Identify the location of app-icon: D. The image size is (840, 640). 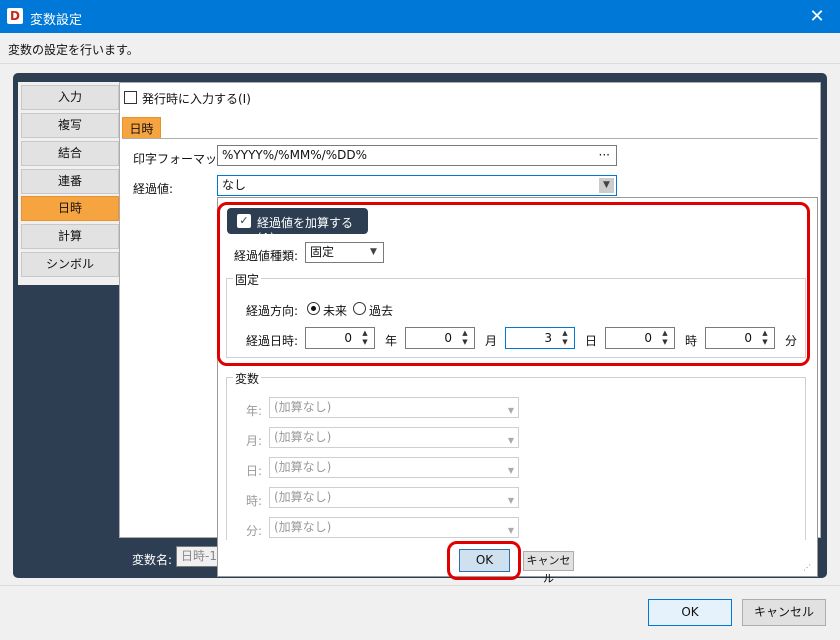
(15, 16).